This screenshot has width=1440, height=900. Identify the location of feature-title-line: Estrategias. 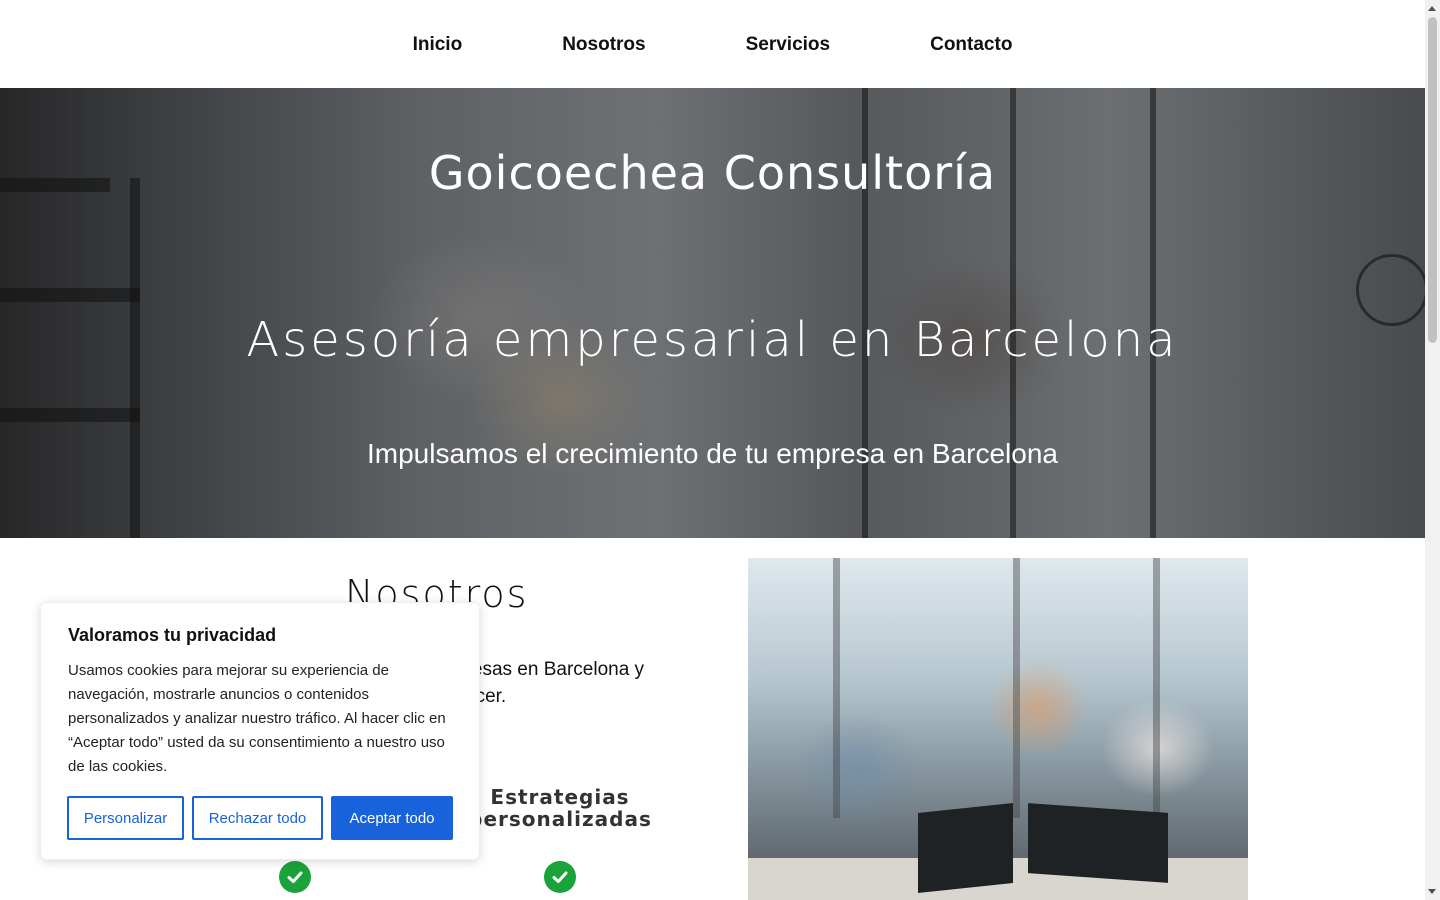
(560, 797).